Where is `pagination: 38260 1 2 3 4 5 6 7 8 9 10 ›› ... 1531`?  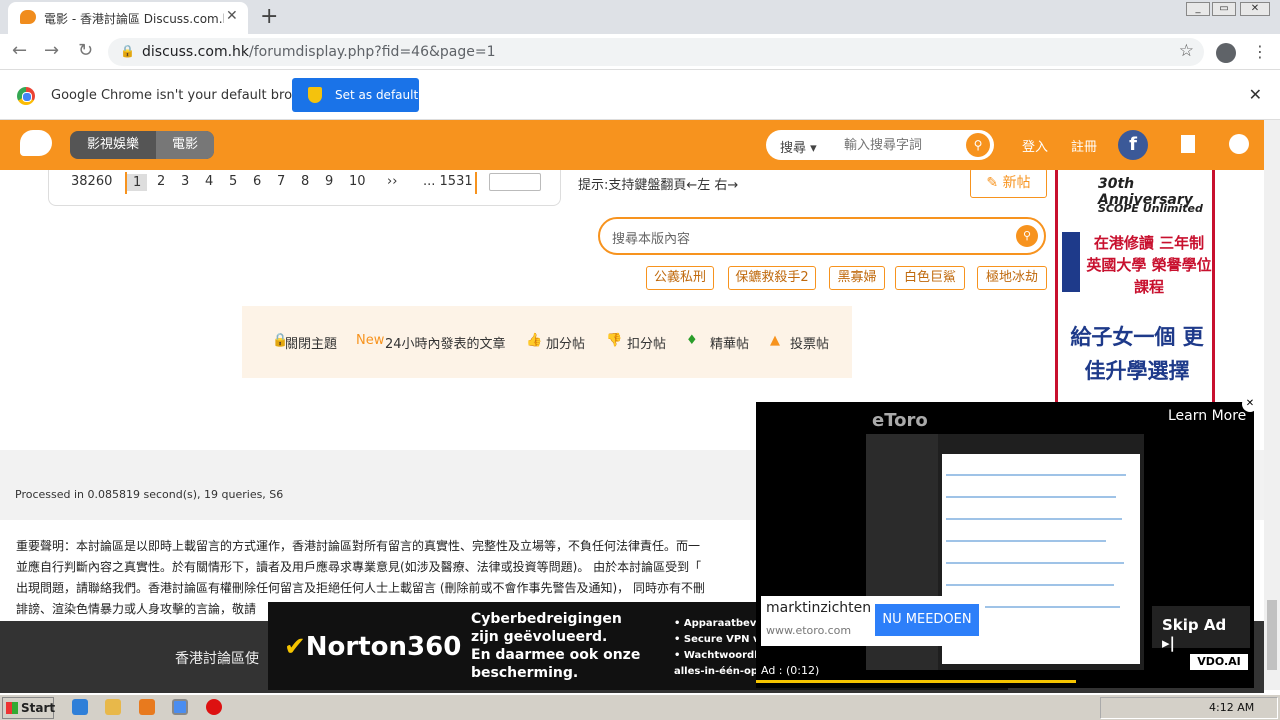
pagination: 38260 1 2 3 4 5 6 7 8 9 10 ›› ... 1531 is located at coordinates (304, 188).